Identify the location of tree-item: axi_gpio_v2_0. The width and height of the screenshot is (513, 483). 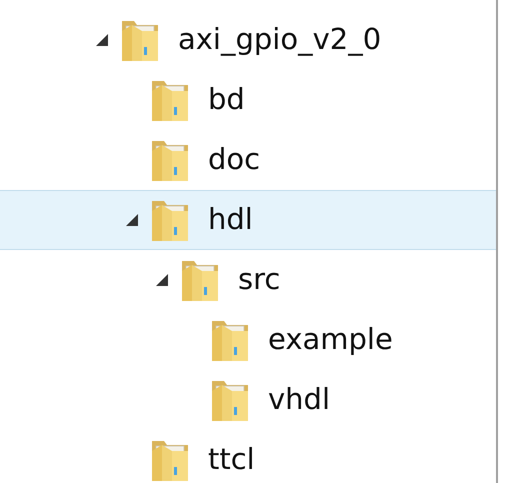
(248, 40).